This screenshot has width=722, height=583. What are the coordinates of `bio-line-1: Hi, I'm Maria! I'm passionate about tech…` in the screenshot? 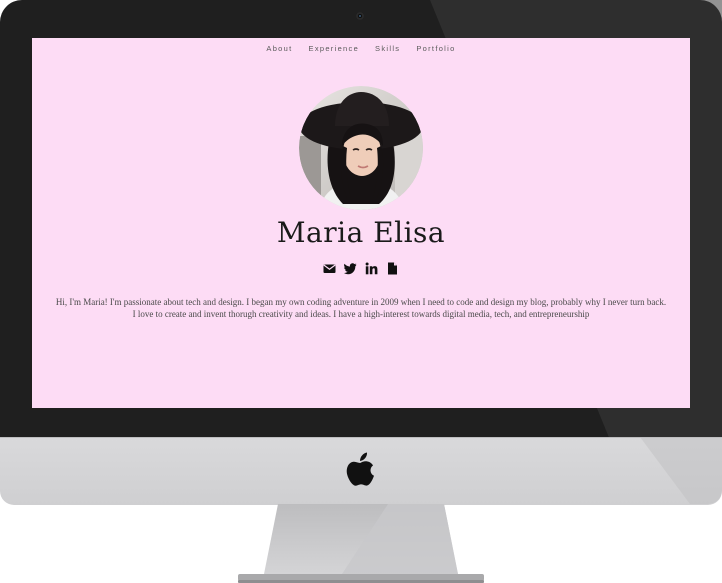 It's located at (361, 302).